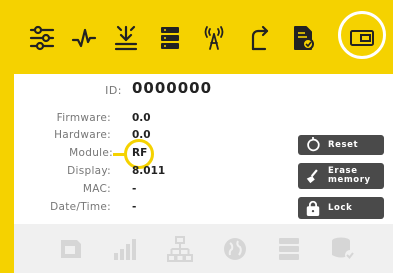  I want to click on signal-pulse-icon, so click(84, 38).